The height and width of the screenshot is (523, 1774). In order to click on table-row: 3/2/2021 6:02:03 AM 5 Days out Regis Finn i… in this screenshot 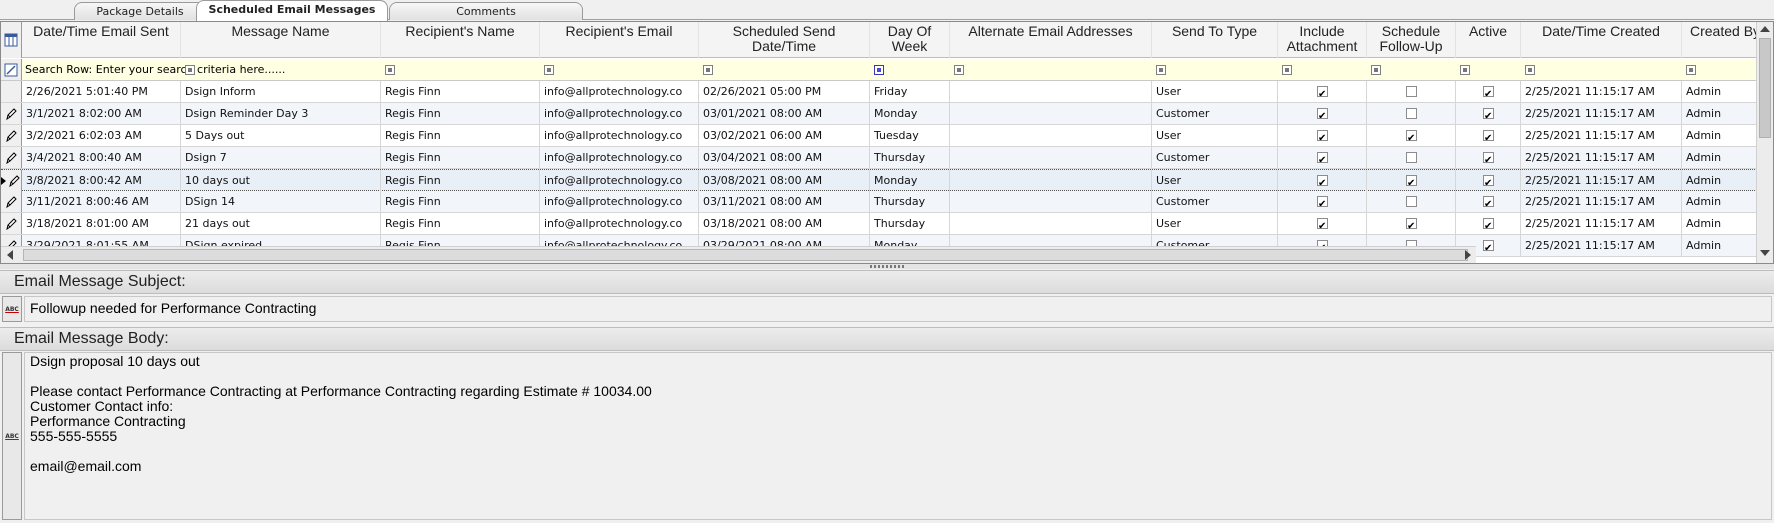, I will do `click(879, 136)`.